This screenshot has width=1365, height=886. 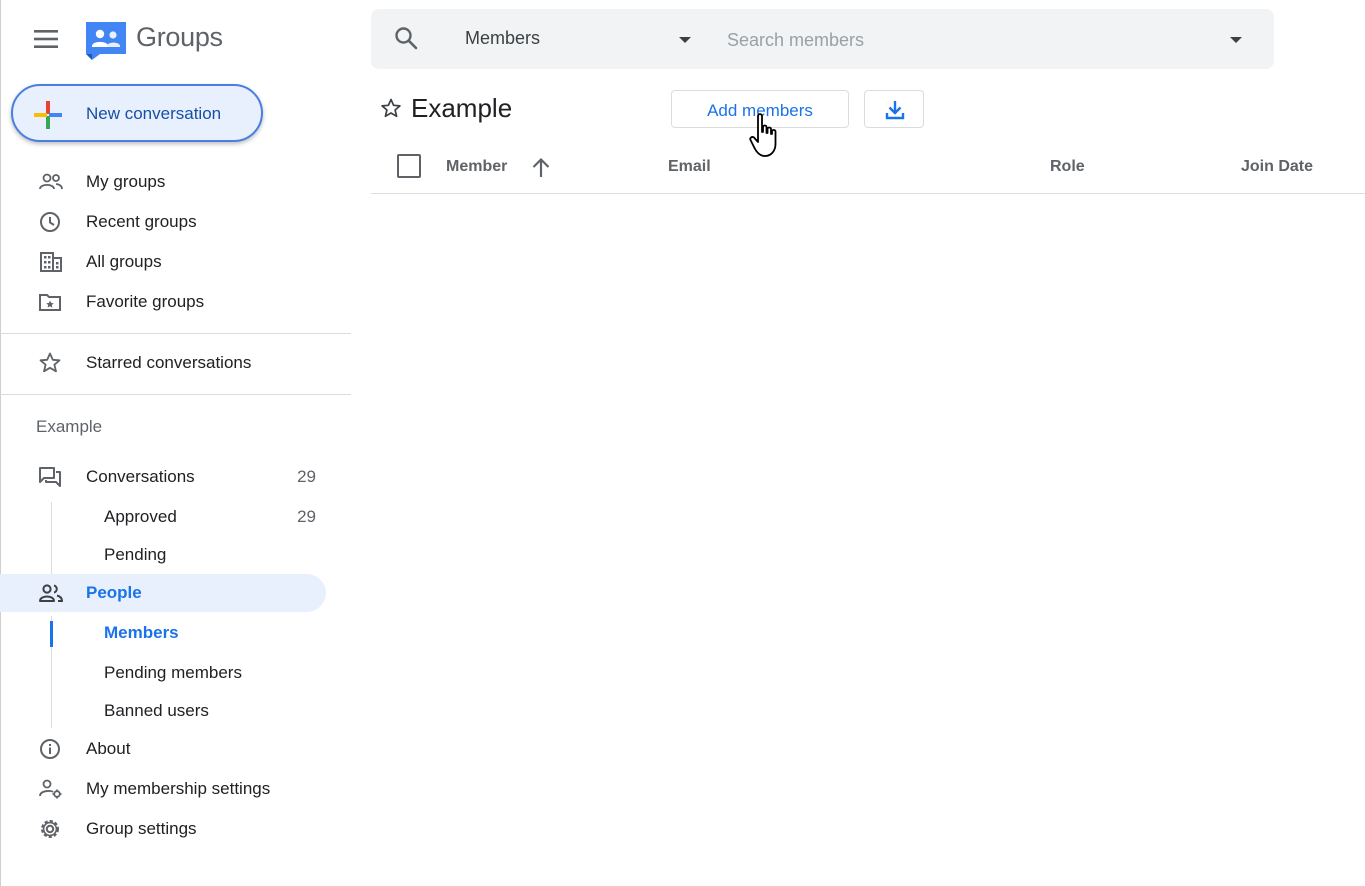 What do you see at coordinates (306, 476) in the screenshot?
I see `conversations-count: 29` at bounding box center [306, 476].